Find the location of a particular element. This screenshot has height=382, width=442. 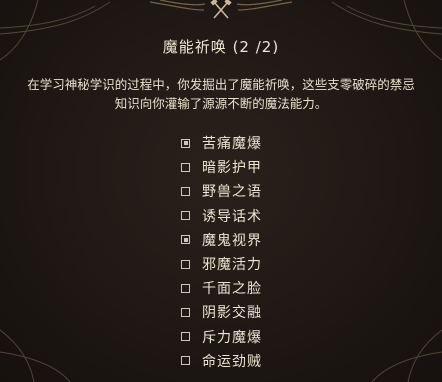

invocation-option: 阴影交融 is located at coordinates (221, 312).